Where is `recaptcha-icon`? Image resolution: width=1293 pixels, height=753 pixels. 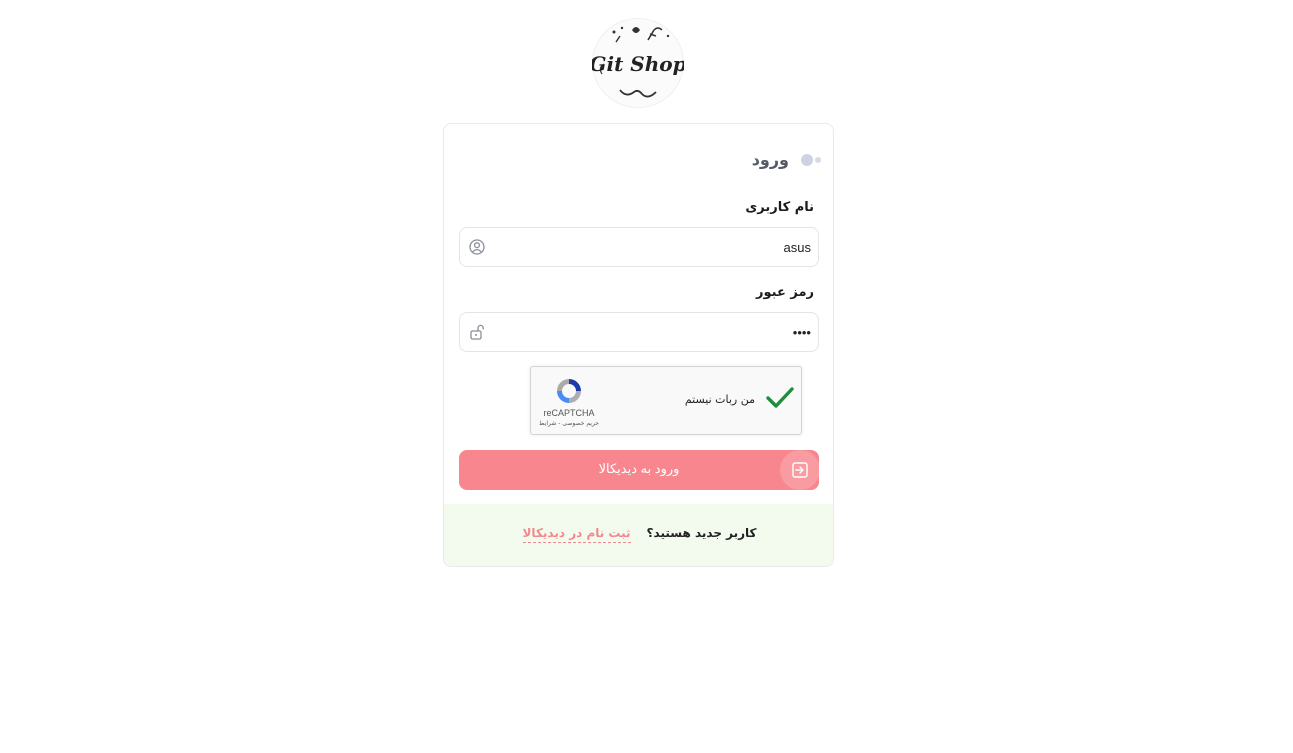
recaptcha-icon is located at coordinates (569, 391).